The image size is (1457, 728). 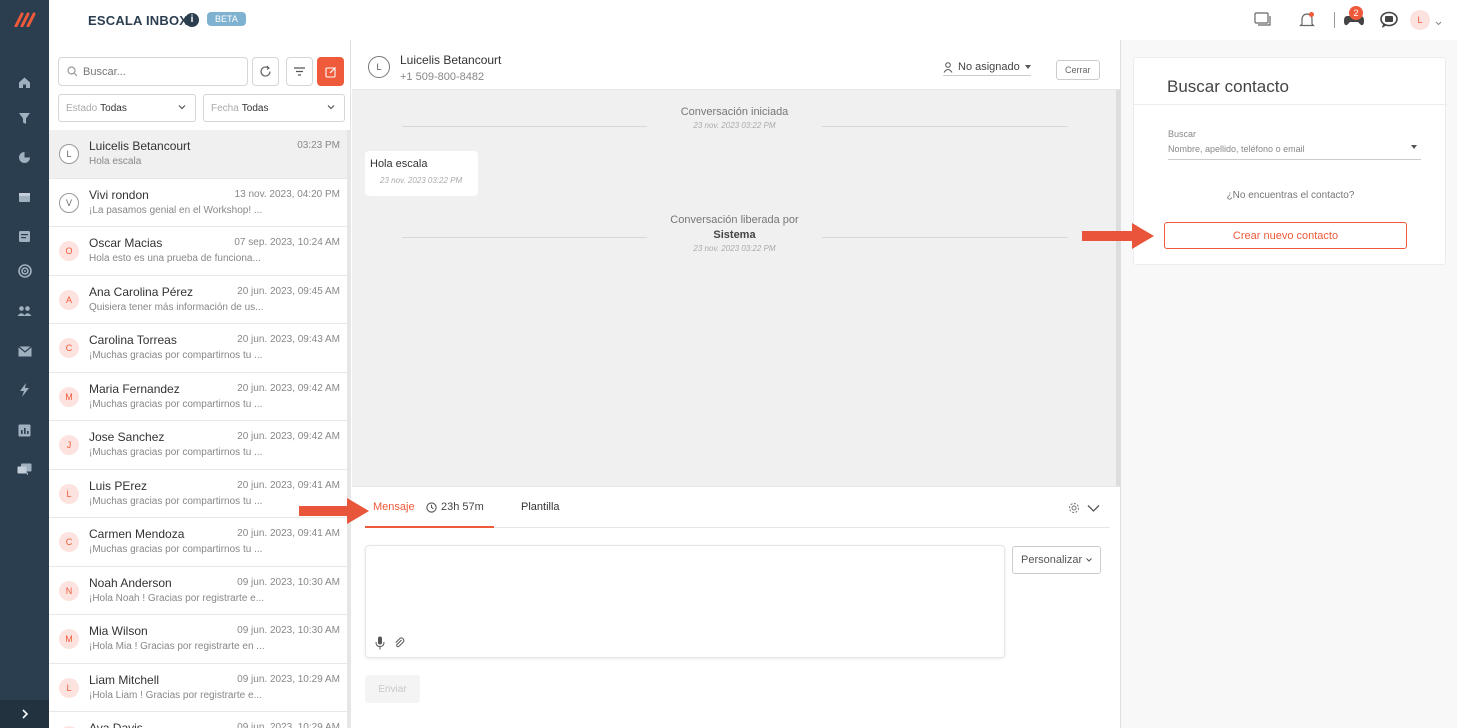 I want to click on search-input, so click(x=158, y=71).